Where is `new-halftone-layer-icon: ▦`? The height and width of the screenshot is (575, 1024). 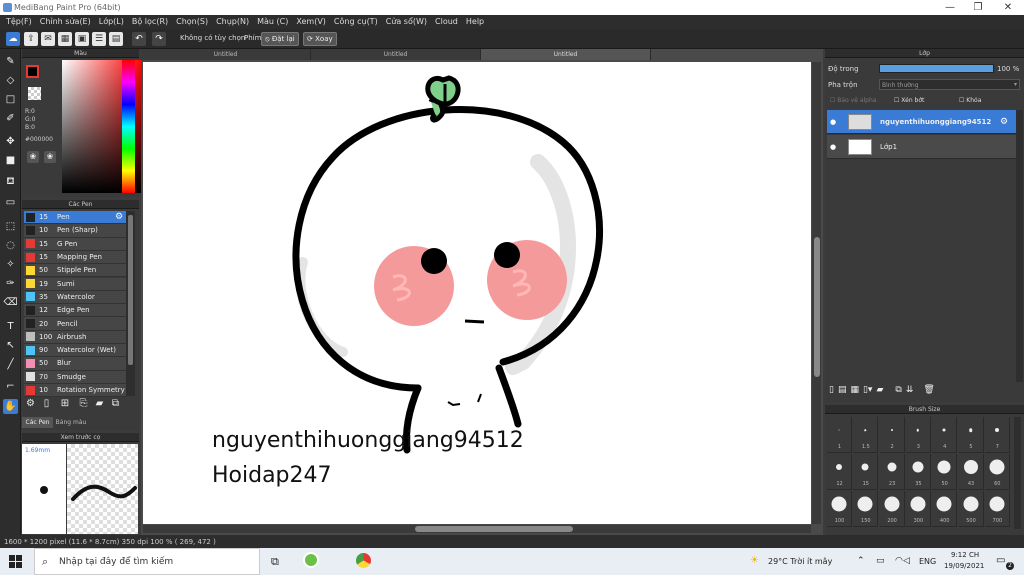 new-halftone-layer-icon: ▦ is located at coordinates (854, 392).